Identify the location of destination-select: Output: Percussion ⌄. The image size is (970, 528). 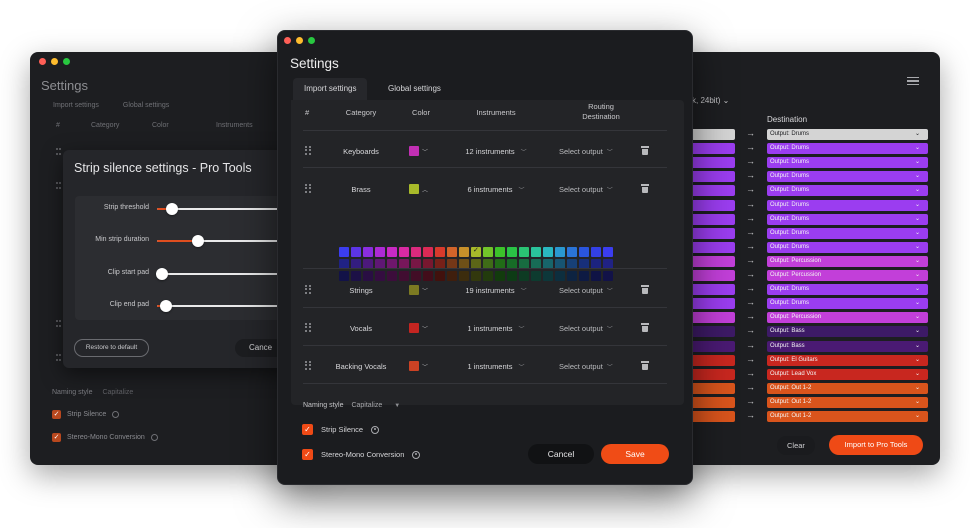
(847, 261).